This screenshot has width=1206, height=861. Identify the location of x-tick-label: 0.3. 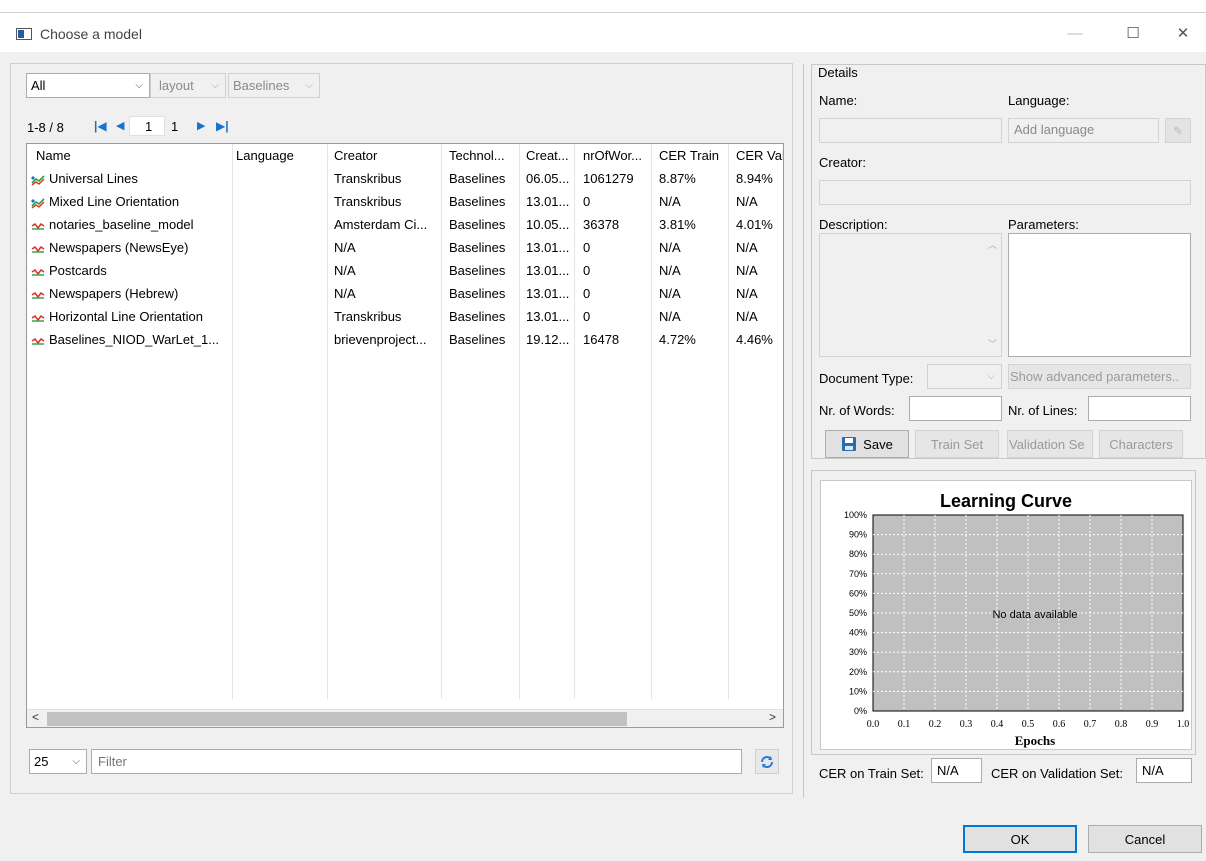
(966, 724).